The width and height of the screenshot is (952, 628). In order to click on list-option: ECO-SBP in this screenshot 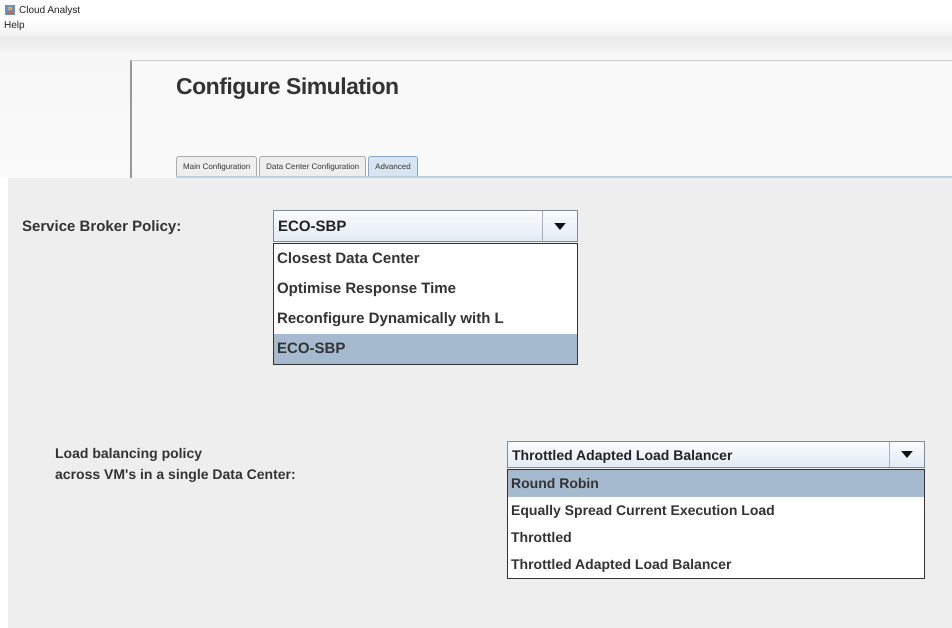, I will do `click(425, 349)`.